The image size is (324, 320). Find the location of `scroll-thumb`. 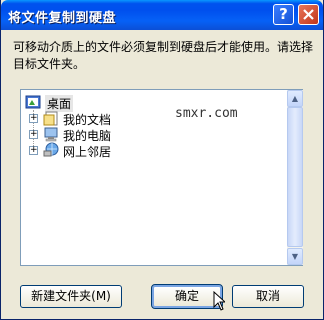

scroll-thumb is located at coordinates (295, 177).